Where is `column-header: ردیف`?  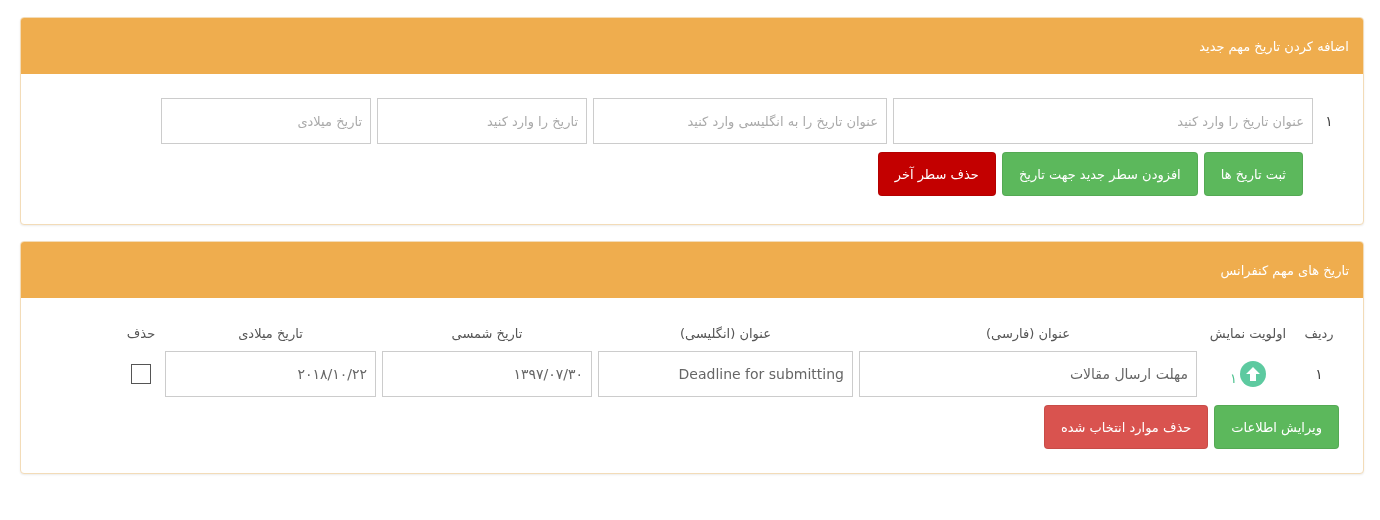
column-header: ردیف is located at coordinates (1319, 333).